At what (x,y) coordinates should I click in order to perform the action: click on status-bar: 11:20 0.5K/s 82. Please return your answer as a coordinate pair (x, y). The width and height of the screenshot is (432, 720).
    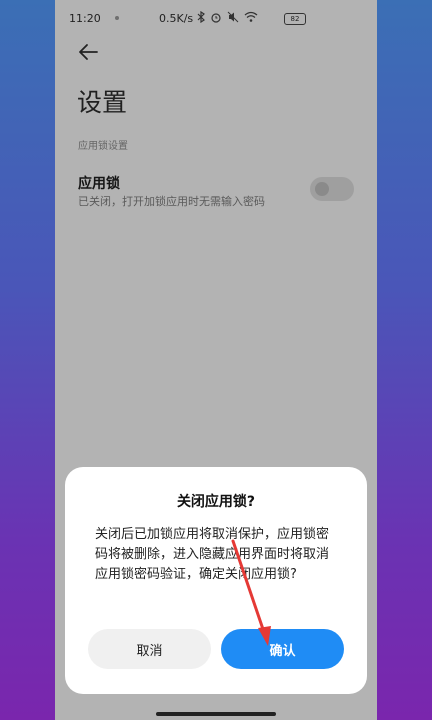
    Looking at the image, I should click on (216, 19).